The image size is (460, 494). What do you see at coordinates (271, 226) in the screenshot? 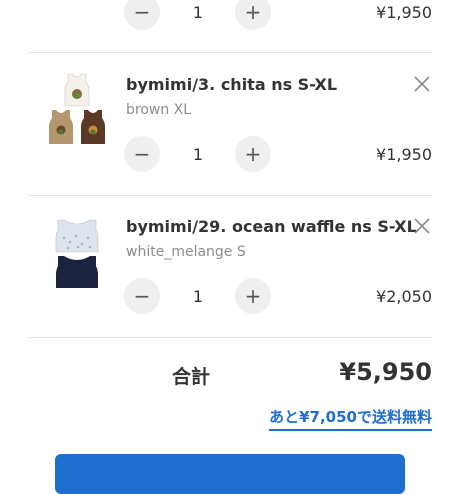
I see `product-title: bymimi/29. ocean waffle ns S-XL` at bounding box center [271, 226].